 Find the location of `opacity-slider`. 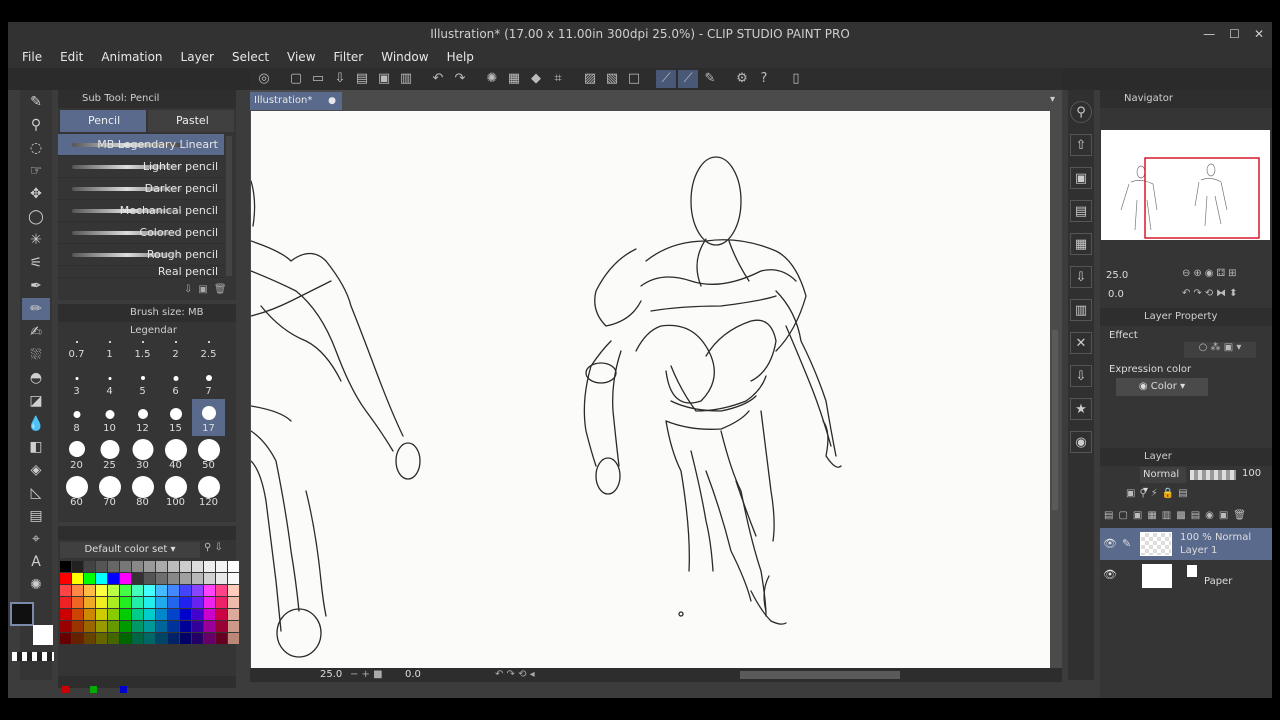

opacity-slider is located at coordinates (1213, 475).